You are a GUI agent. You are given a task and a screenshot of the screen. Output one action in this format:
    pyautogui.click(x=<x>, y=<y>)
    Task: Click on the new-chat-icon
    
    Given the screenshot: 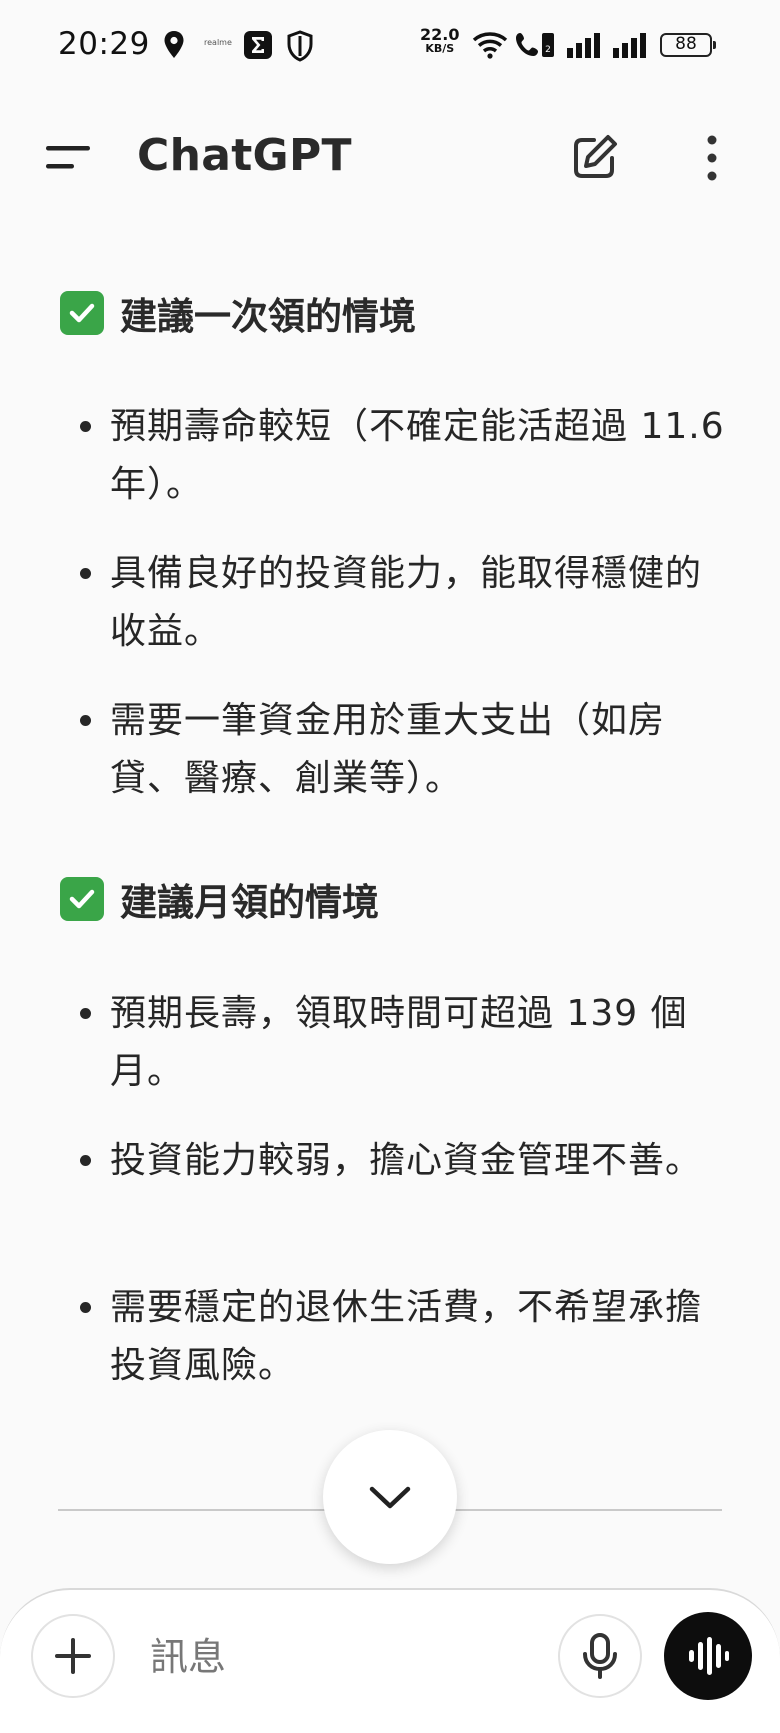 What is the action you would take?
    pyautogui.click(x=595, y=156)
    